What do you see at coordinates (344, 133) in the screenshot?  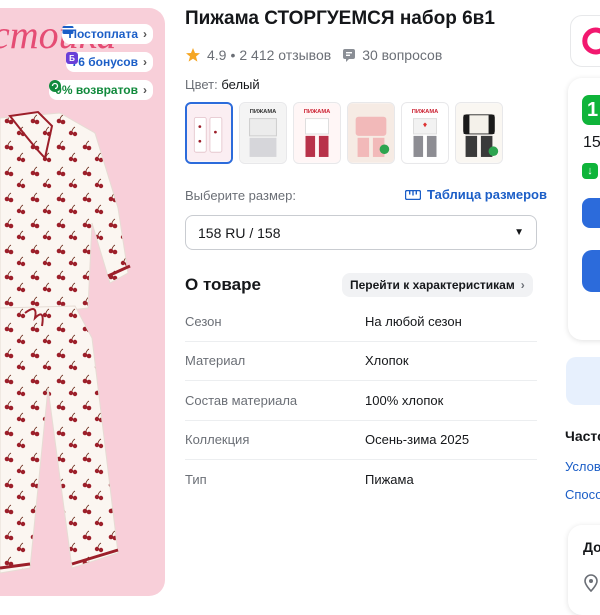 I see `variant-thumbnails: ПИЖАМА ПИЖАМА ПИЖАМА` at bounding box center [344, 133].